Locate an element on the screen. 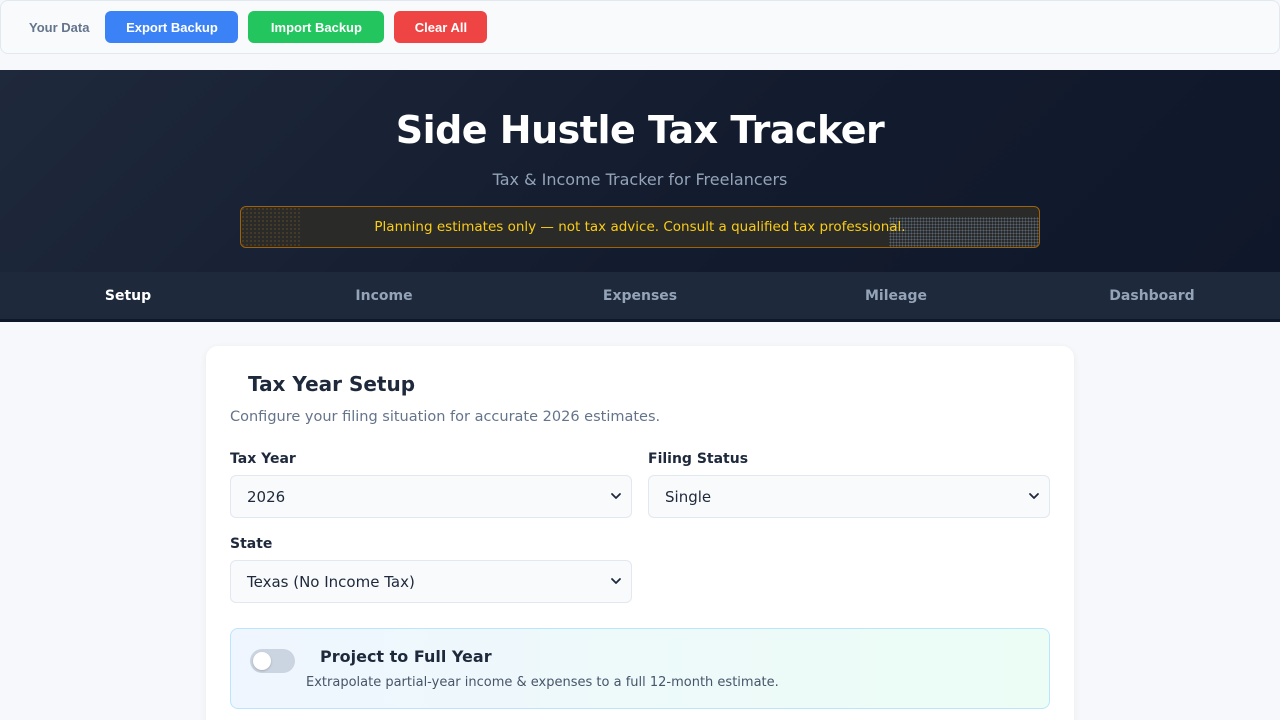 The image size is (1280, 720). filing-status-label: Filing Status is located at coordinates (698, 459).